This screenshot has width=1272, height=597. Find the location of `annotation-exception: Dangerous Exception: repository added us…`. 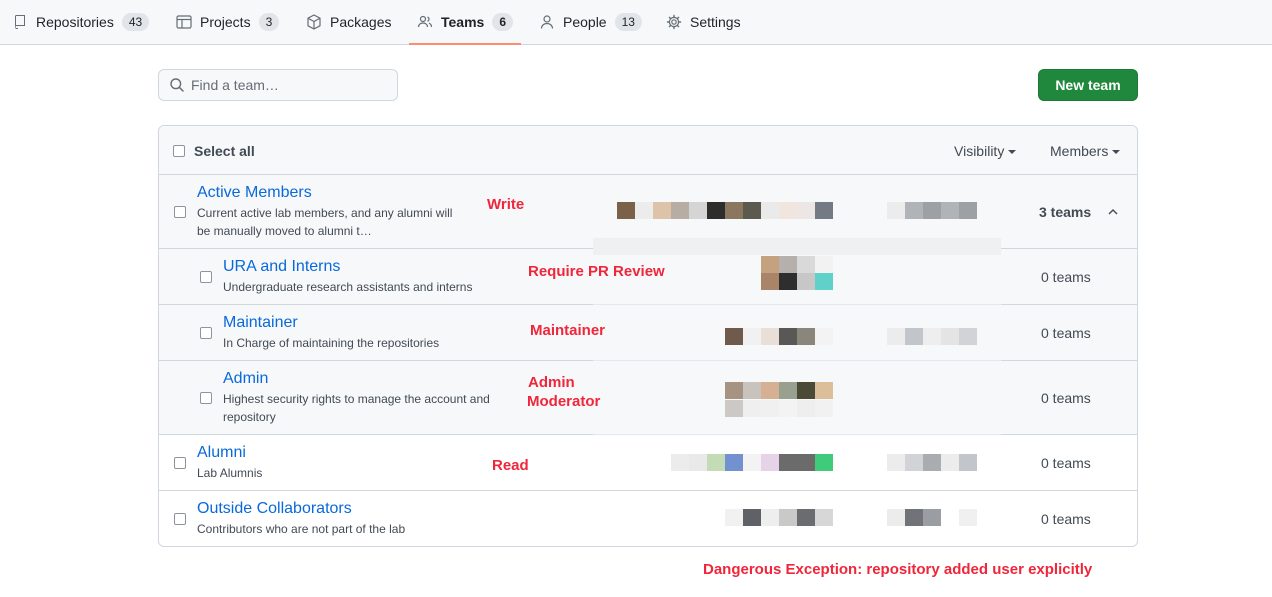

annotation-exception: Dangerous Exception: repository added us… is located at coordinates (898, 569).